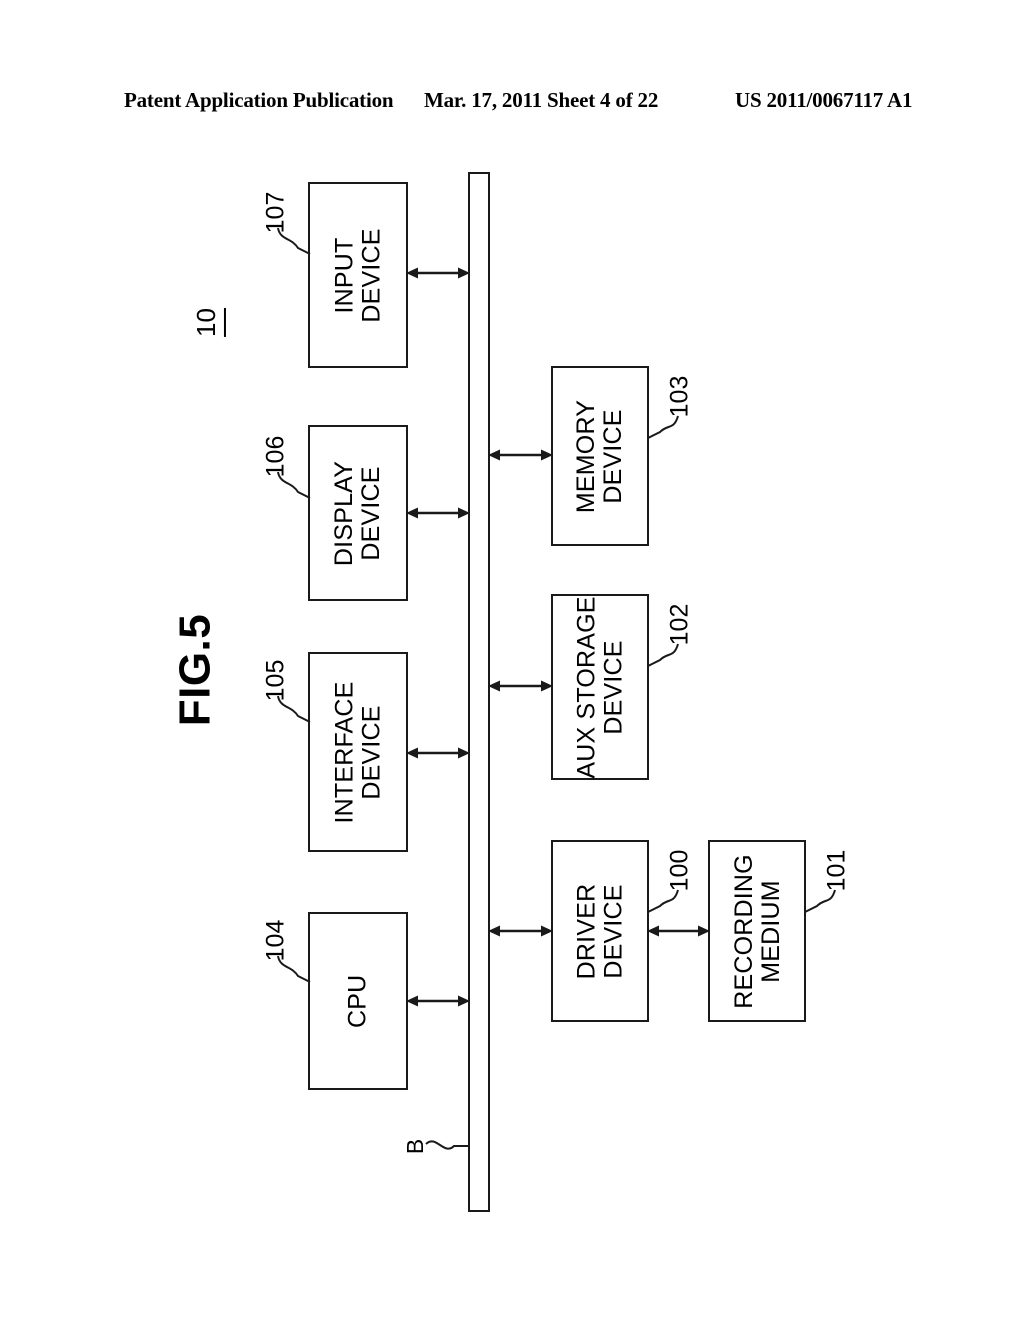 This screenshot has width=1024, height=1320. What do you see at coordinates (438, 513) in the screenshot?
I see `arrow-display-device-to-bus` at bounding box center [438, 513].